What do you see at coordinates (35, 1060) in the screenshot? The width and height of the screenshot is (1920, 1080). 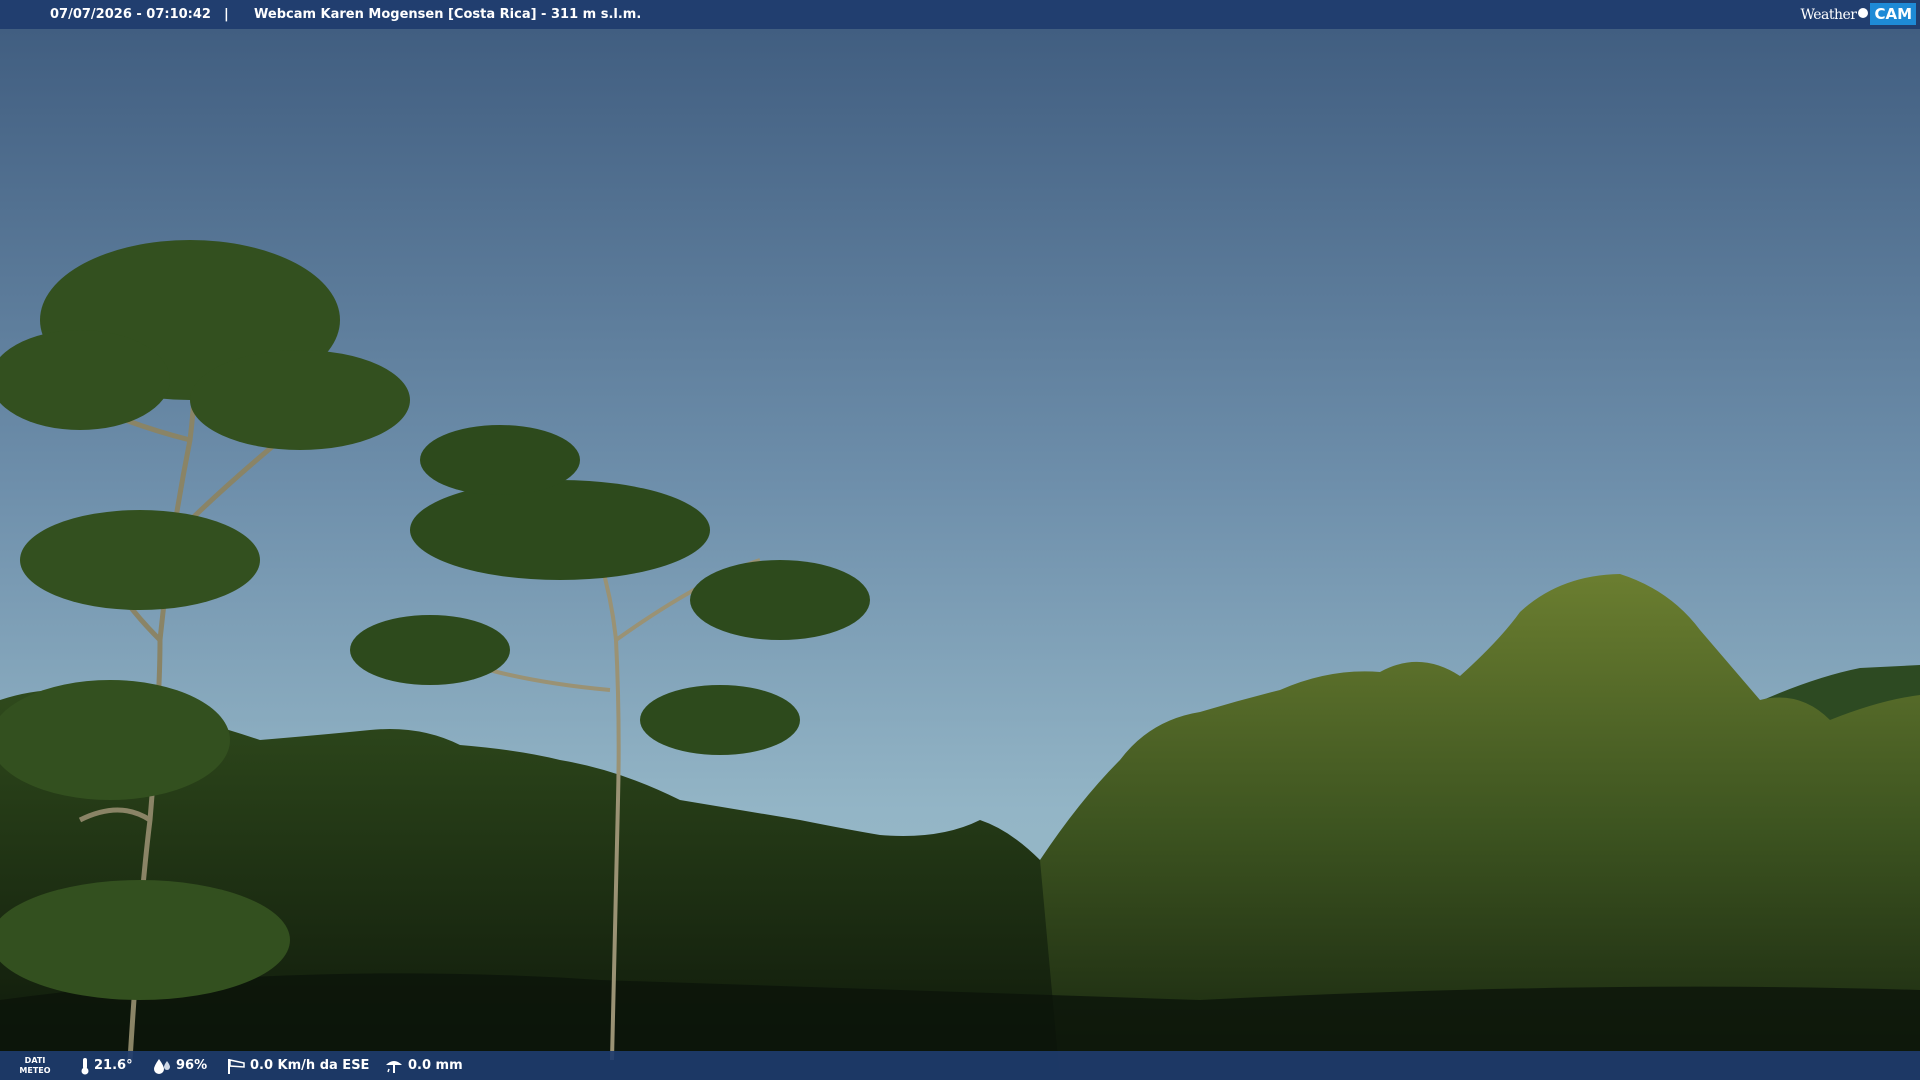 I see `weather-label-line1: DATI` at bounding box center [35, 1060].